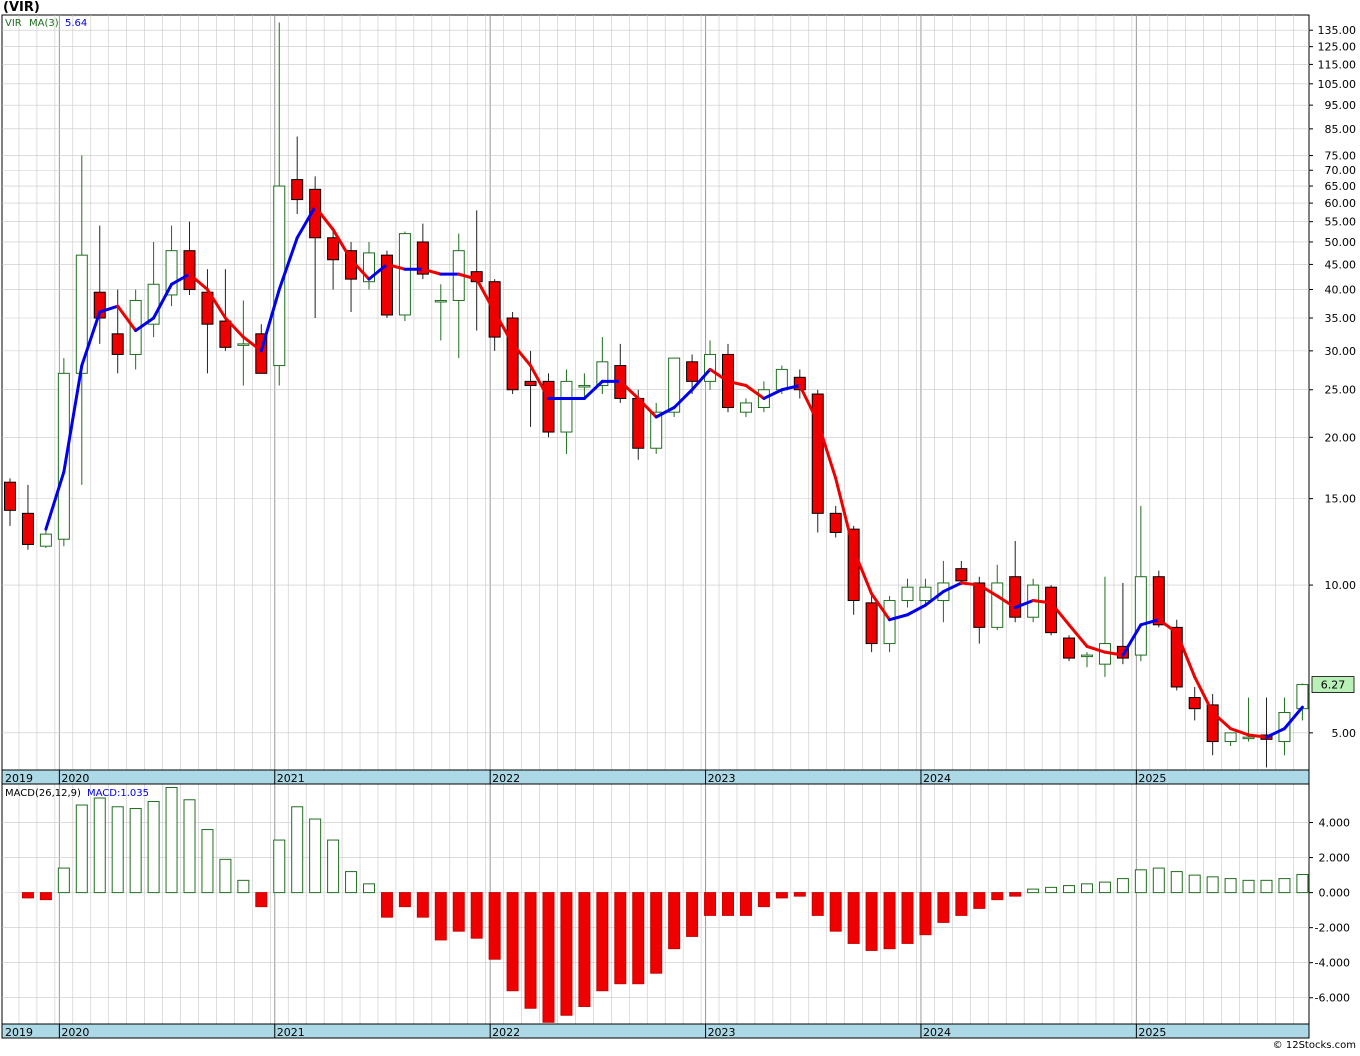 Image resolution: width=1360 pixels, height=1056 pixels. What do you see at coordinates (1335, 823) in the screenshot?
I see `macd-y-tick-label: 4.000` at bounding box center [1335, 823].